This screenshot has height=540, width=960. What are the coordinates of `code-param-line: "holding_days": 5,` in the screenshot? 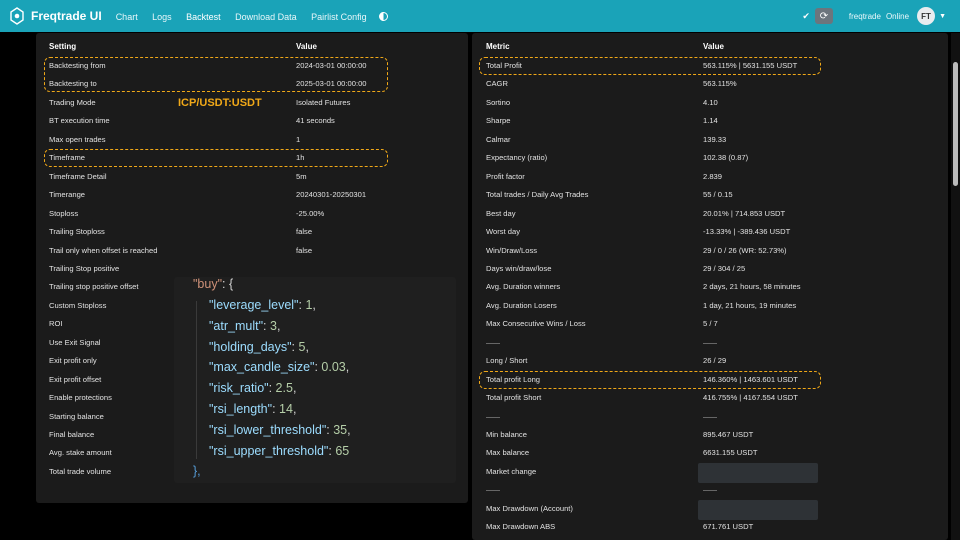 It's located at (259, 347).